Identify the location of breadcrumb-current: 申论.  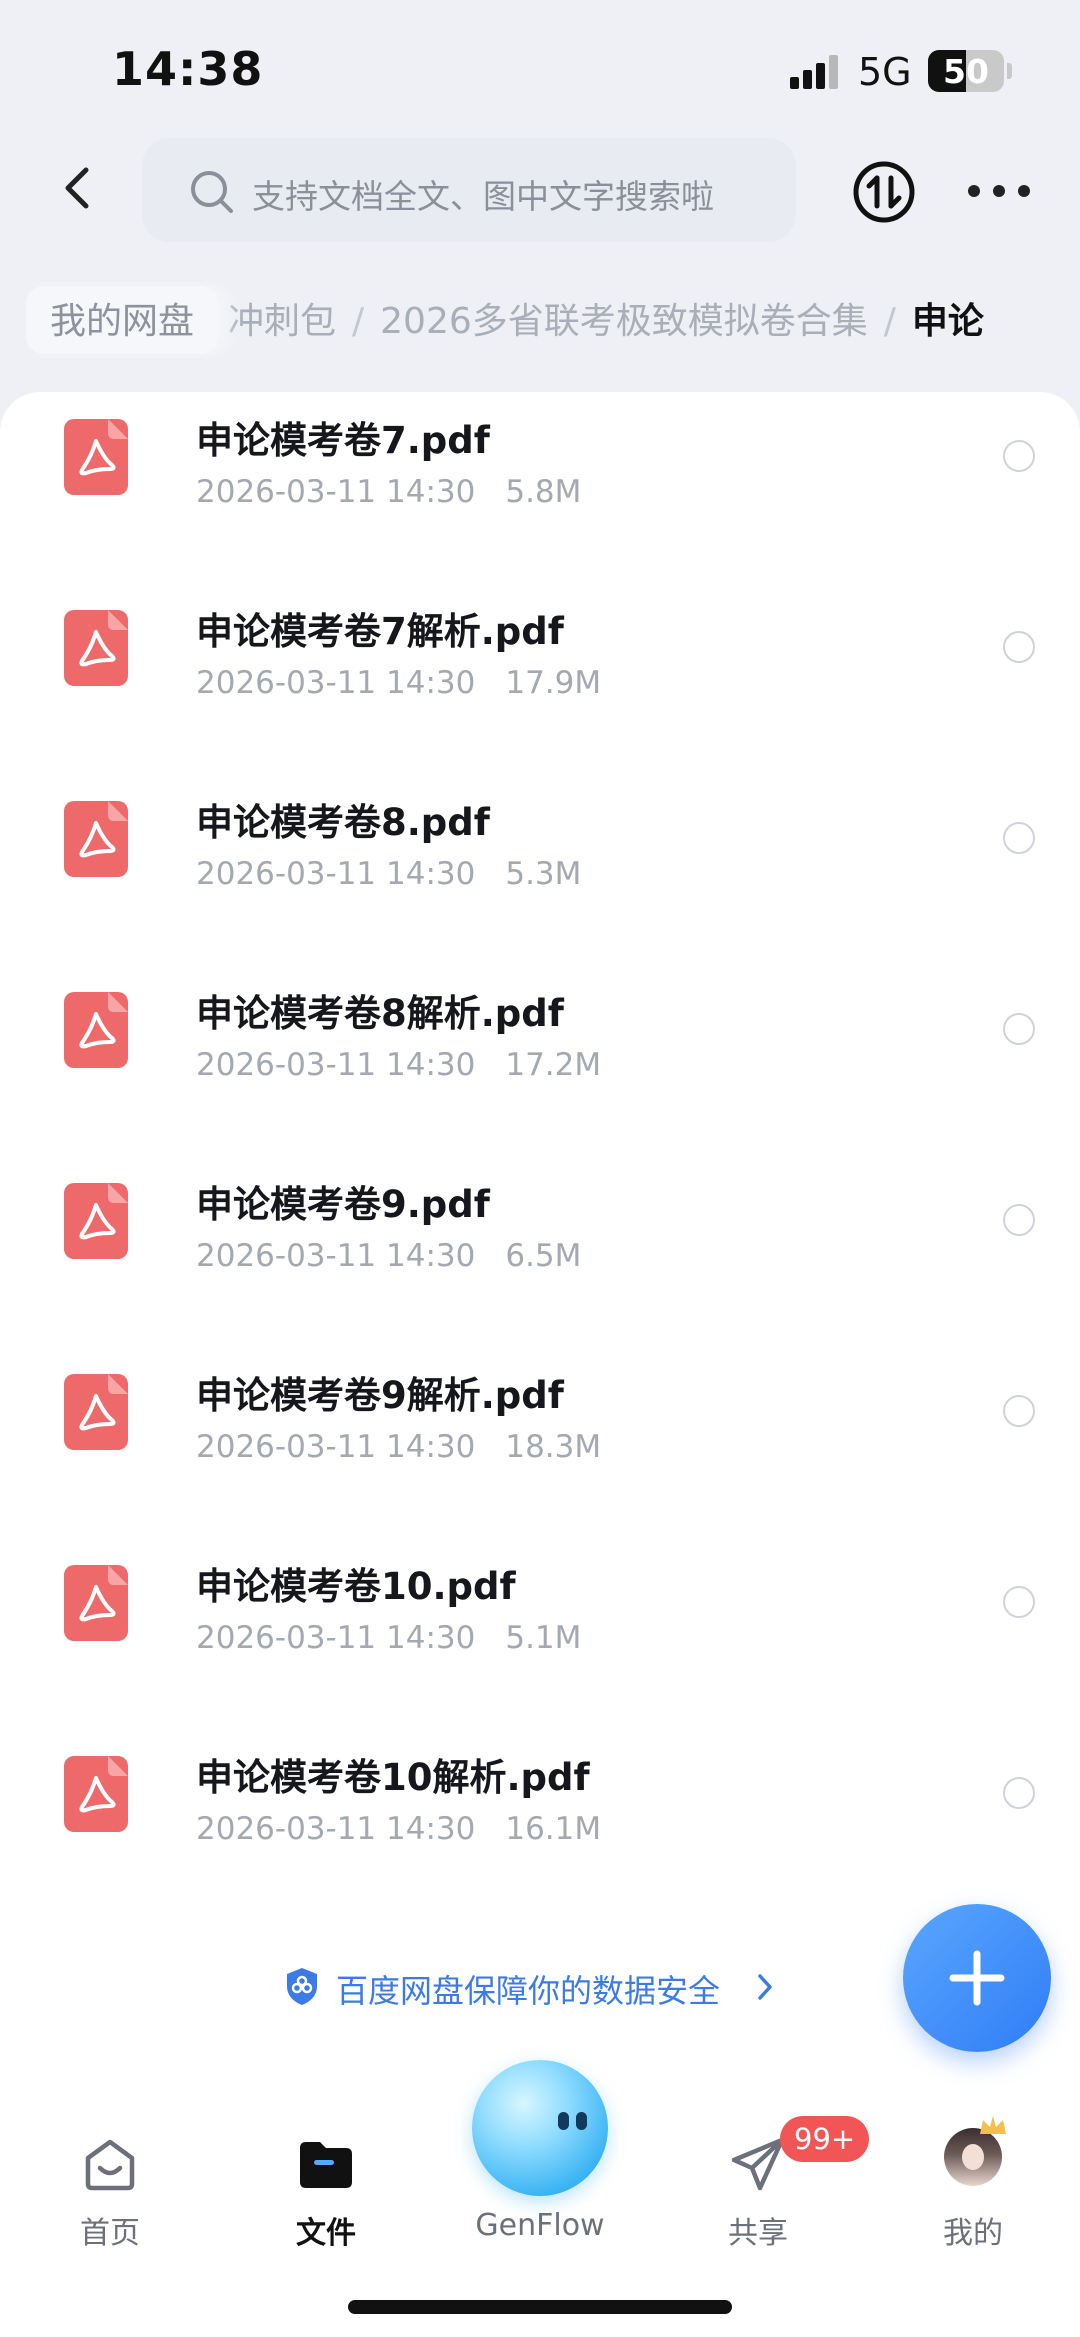
(947, 321).